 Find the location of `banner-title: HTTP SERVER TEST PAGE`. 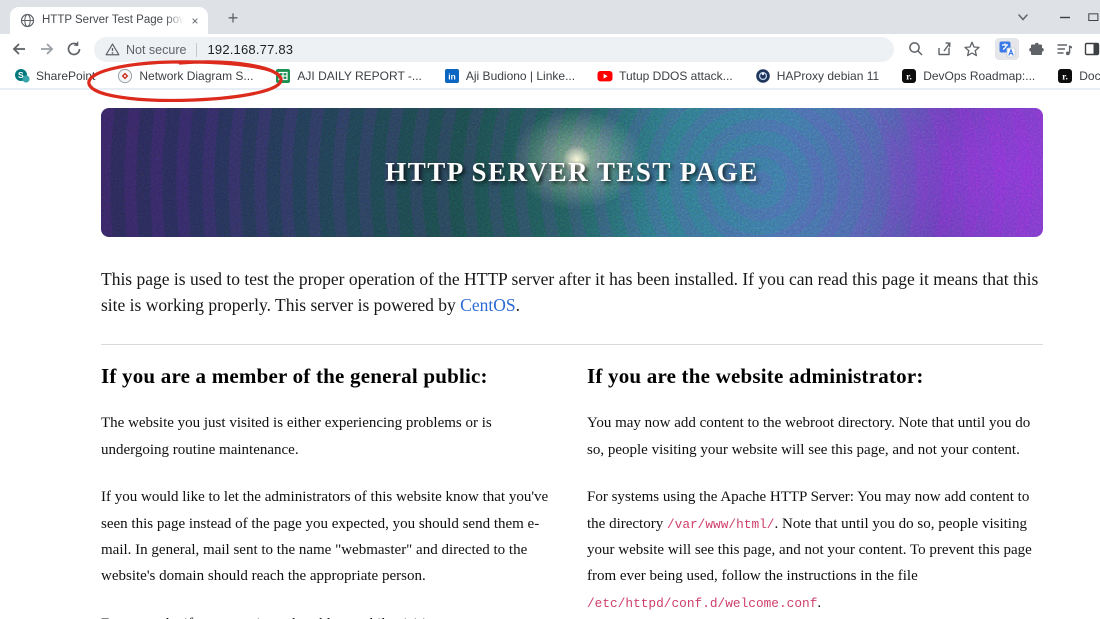

banner-title: HTTP SERVER TEST PAGE is located at coordinates (572, 172).